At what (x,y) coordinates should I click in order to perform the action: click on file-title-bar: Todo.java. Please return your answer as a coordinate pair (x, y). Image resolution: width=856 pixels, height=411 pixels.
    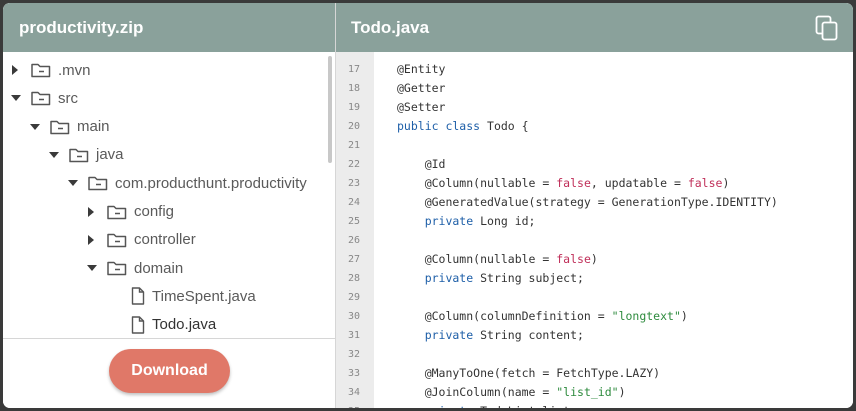
    Looking at the image, I should click on (594, 27).